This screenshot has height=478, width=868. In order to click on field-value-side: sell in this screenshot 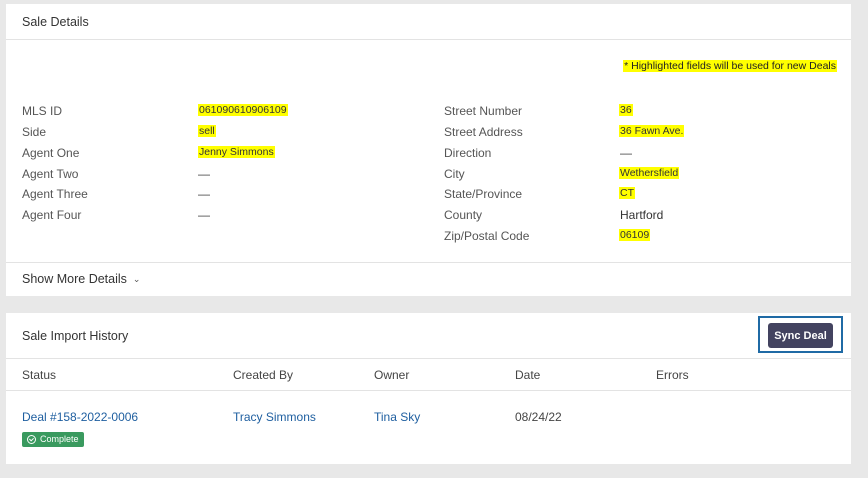, I will do `click(207, 131)`.